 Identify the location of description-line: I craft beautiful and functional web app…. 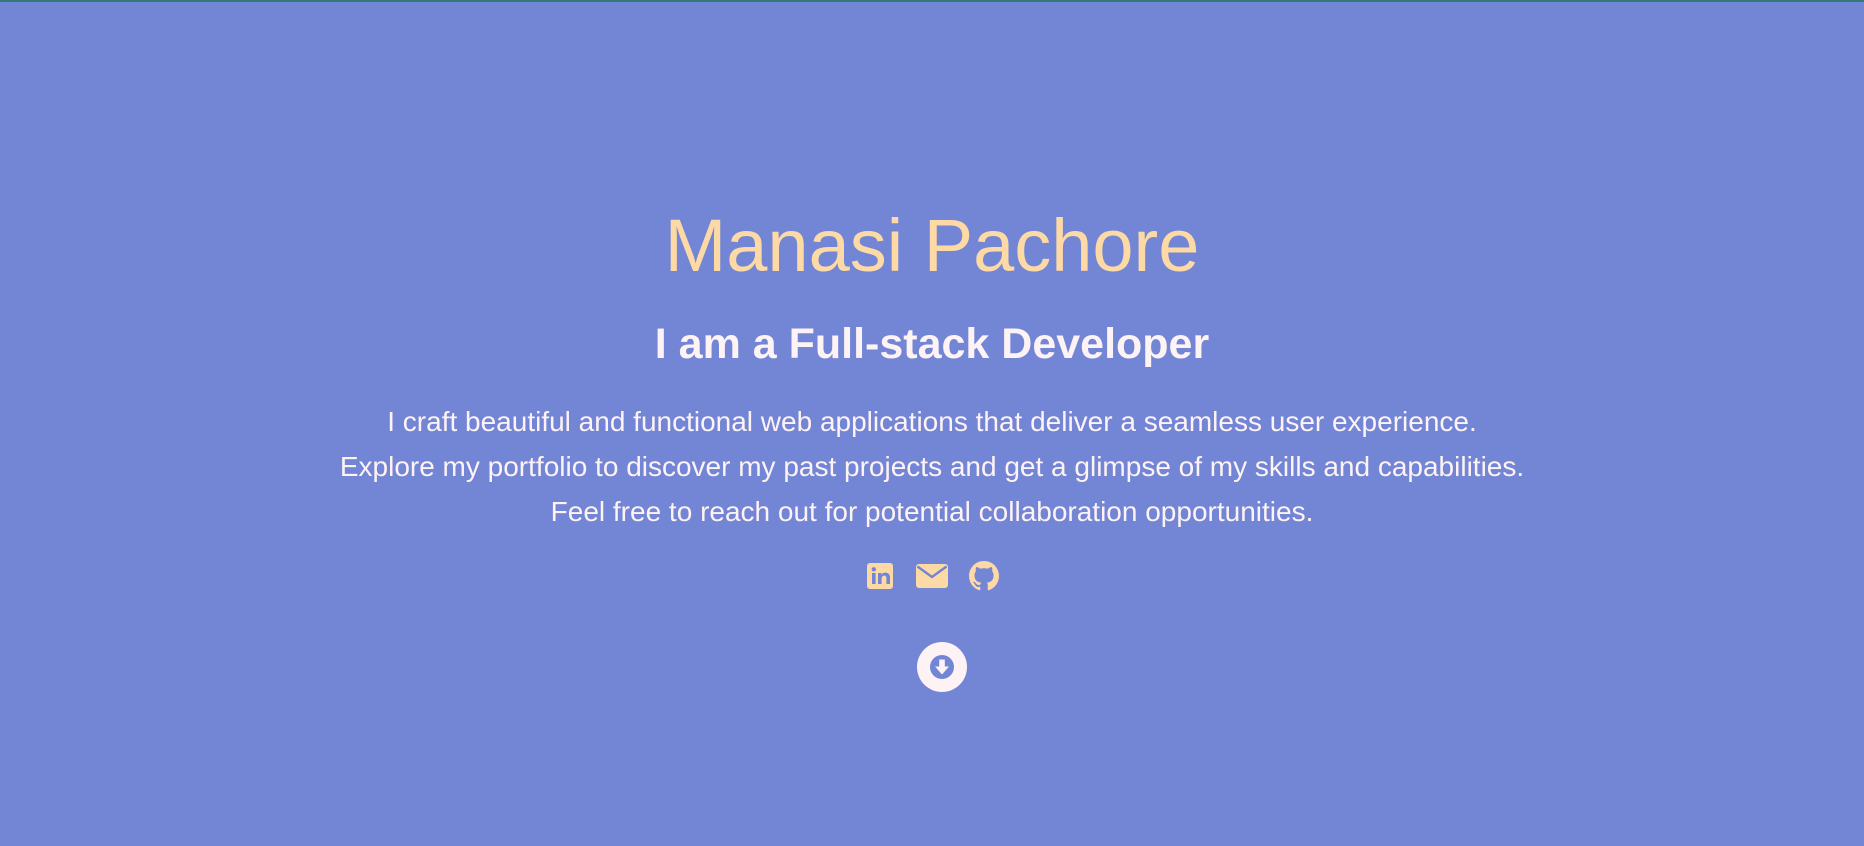
(932, 421).